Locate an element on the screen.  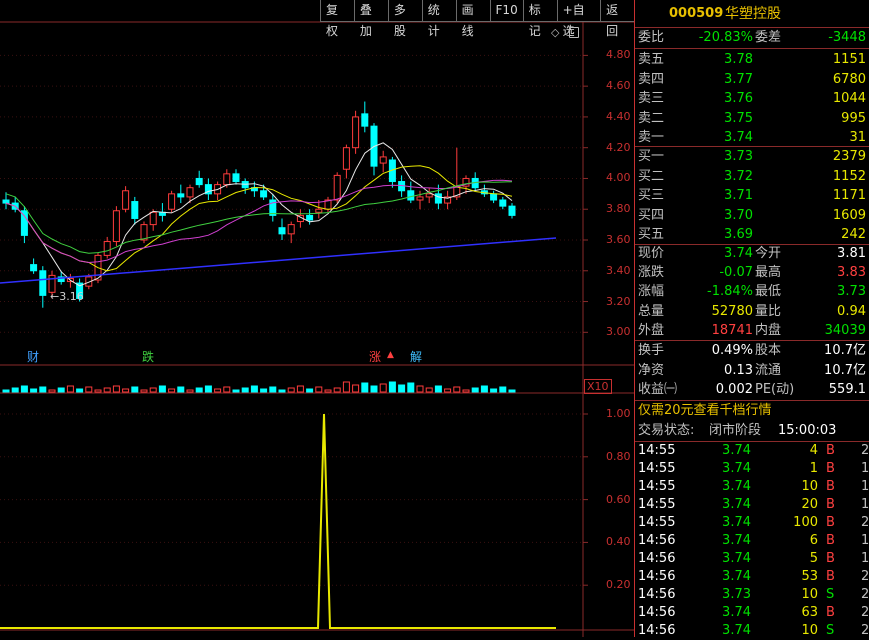
ask-price: 3.76 is located at coordinates (738, 98).